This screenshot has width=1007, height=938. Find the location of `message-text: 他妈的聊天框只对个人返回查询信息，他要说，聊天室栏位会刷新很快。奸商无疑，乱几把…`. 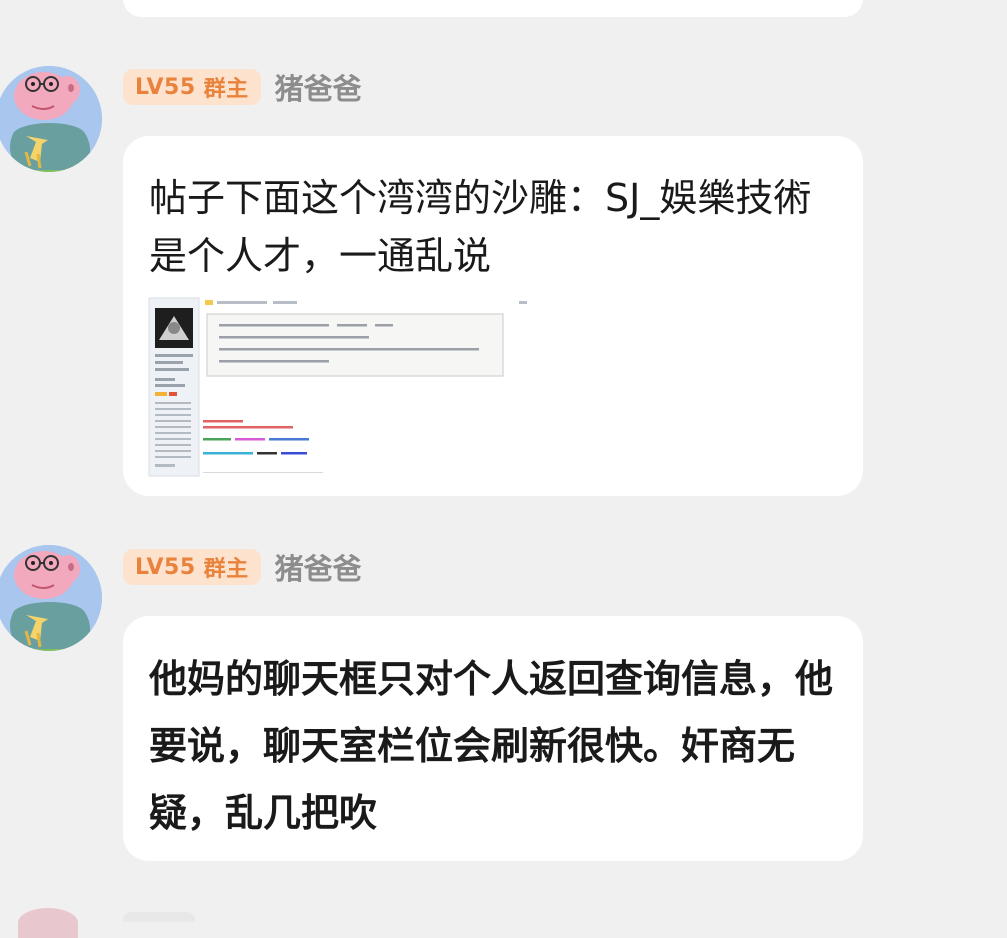

message-text: 他妈的聊天框只对个人返回查询信息，他要说，聊天室栏位会刷新很快。奸商无疑，乱几把… is located at coordinates (491, 746).